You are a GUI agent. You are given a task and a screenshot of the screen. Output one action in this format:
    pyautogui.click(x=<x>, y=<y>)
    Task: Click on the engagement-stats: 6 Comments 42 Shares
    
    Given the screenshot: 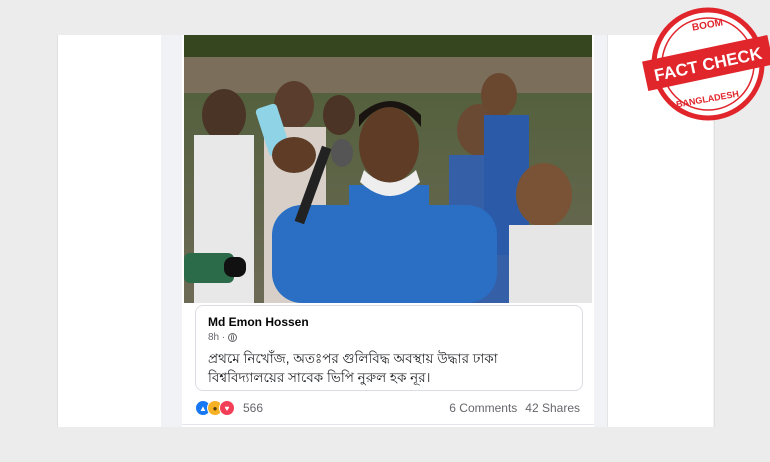 What is the action you would take?
    pyautogui.click(x=514, y=408)
    